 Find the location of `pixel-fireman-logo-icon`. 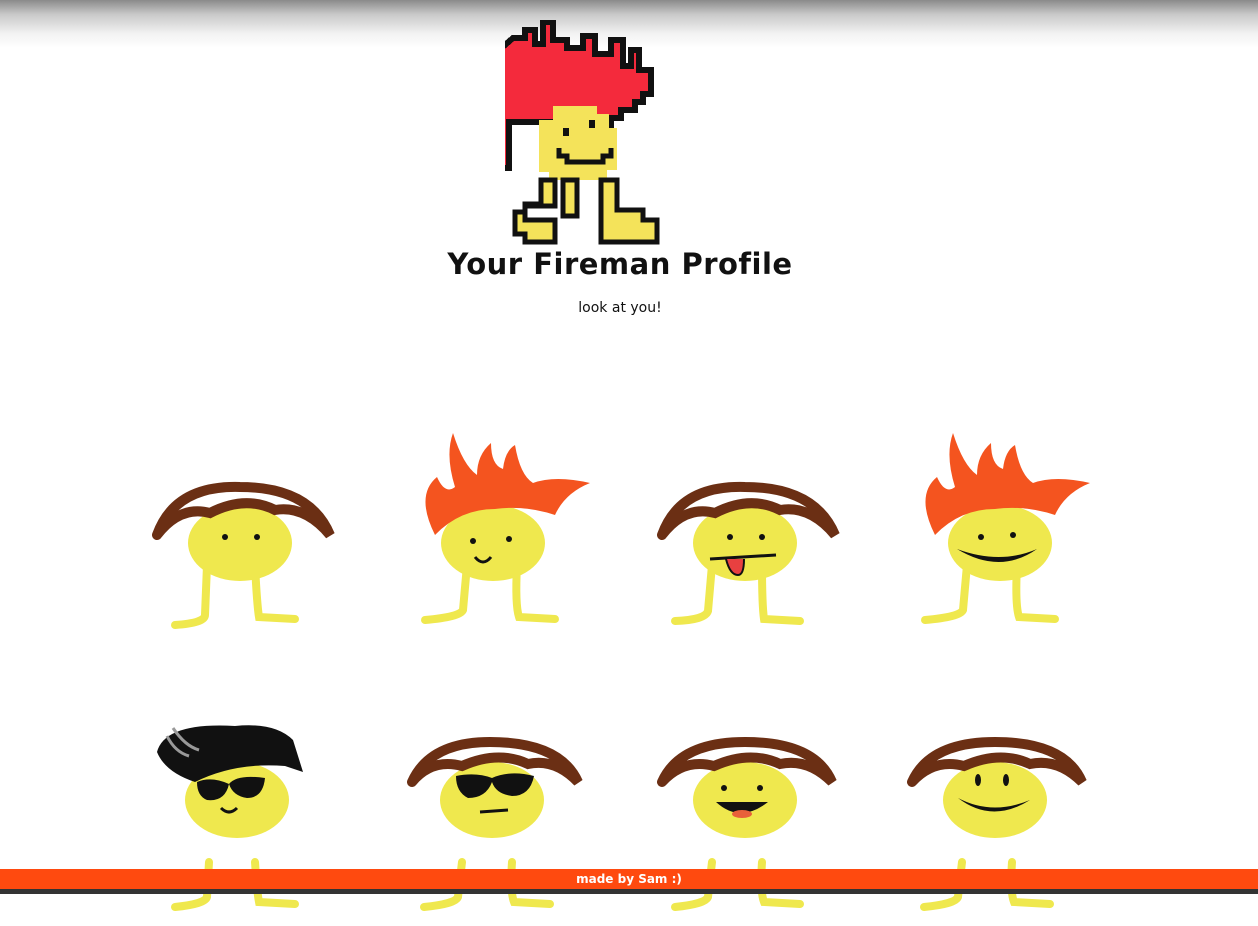

pixel-fireman-logo-icon is located at coordinates (582, 132).